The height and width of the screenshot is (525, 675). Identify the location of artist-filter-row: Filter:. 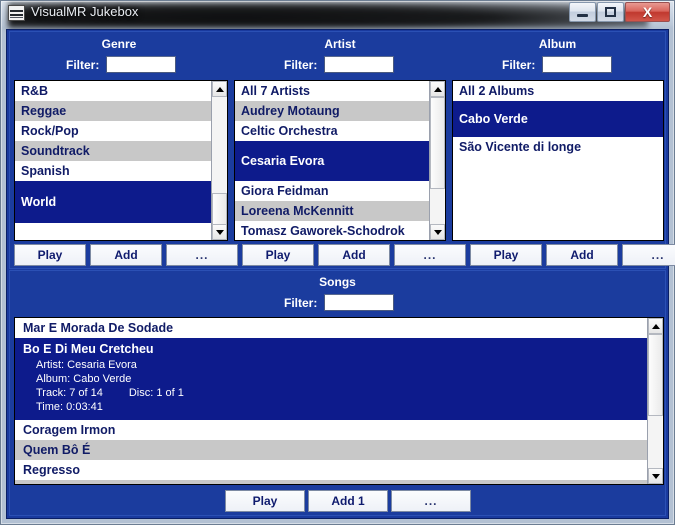
(339, 64).